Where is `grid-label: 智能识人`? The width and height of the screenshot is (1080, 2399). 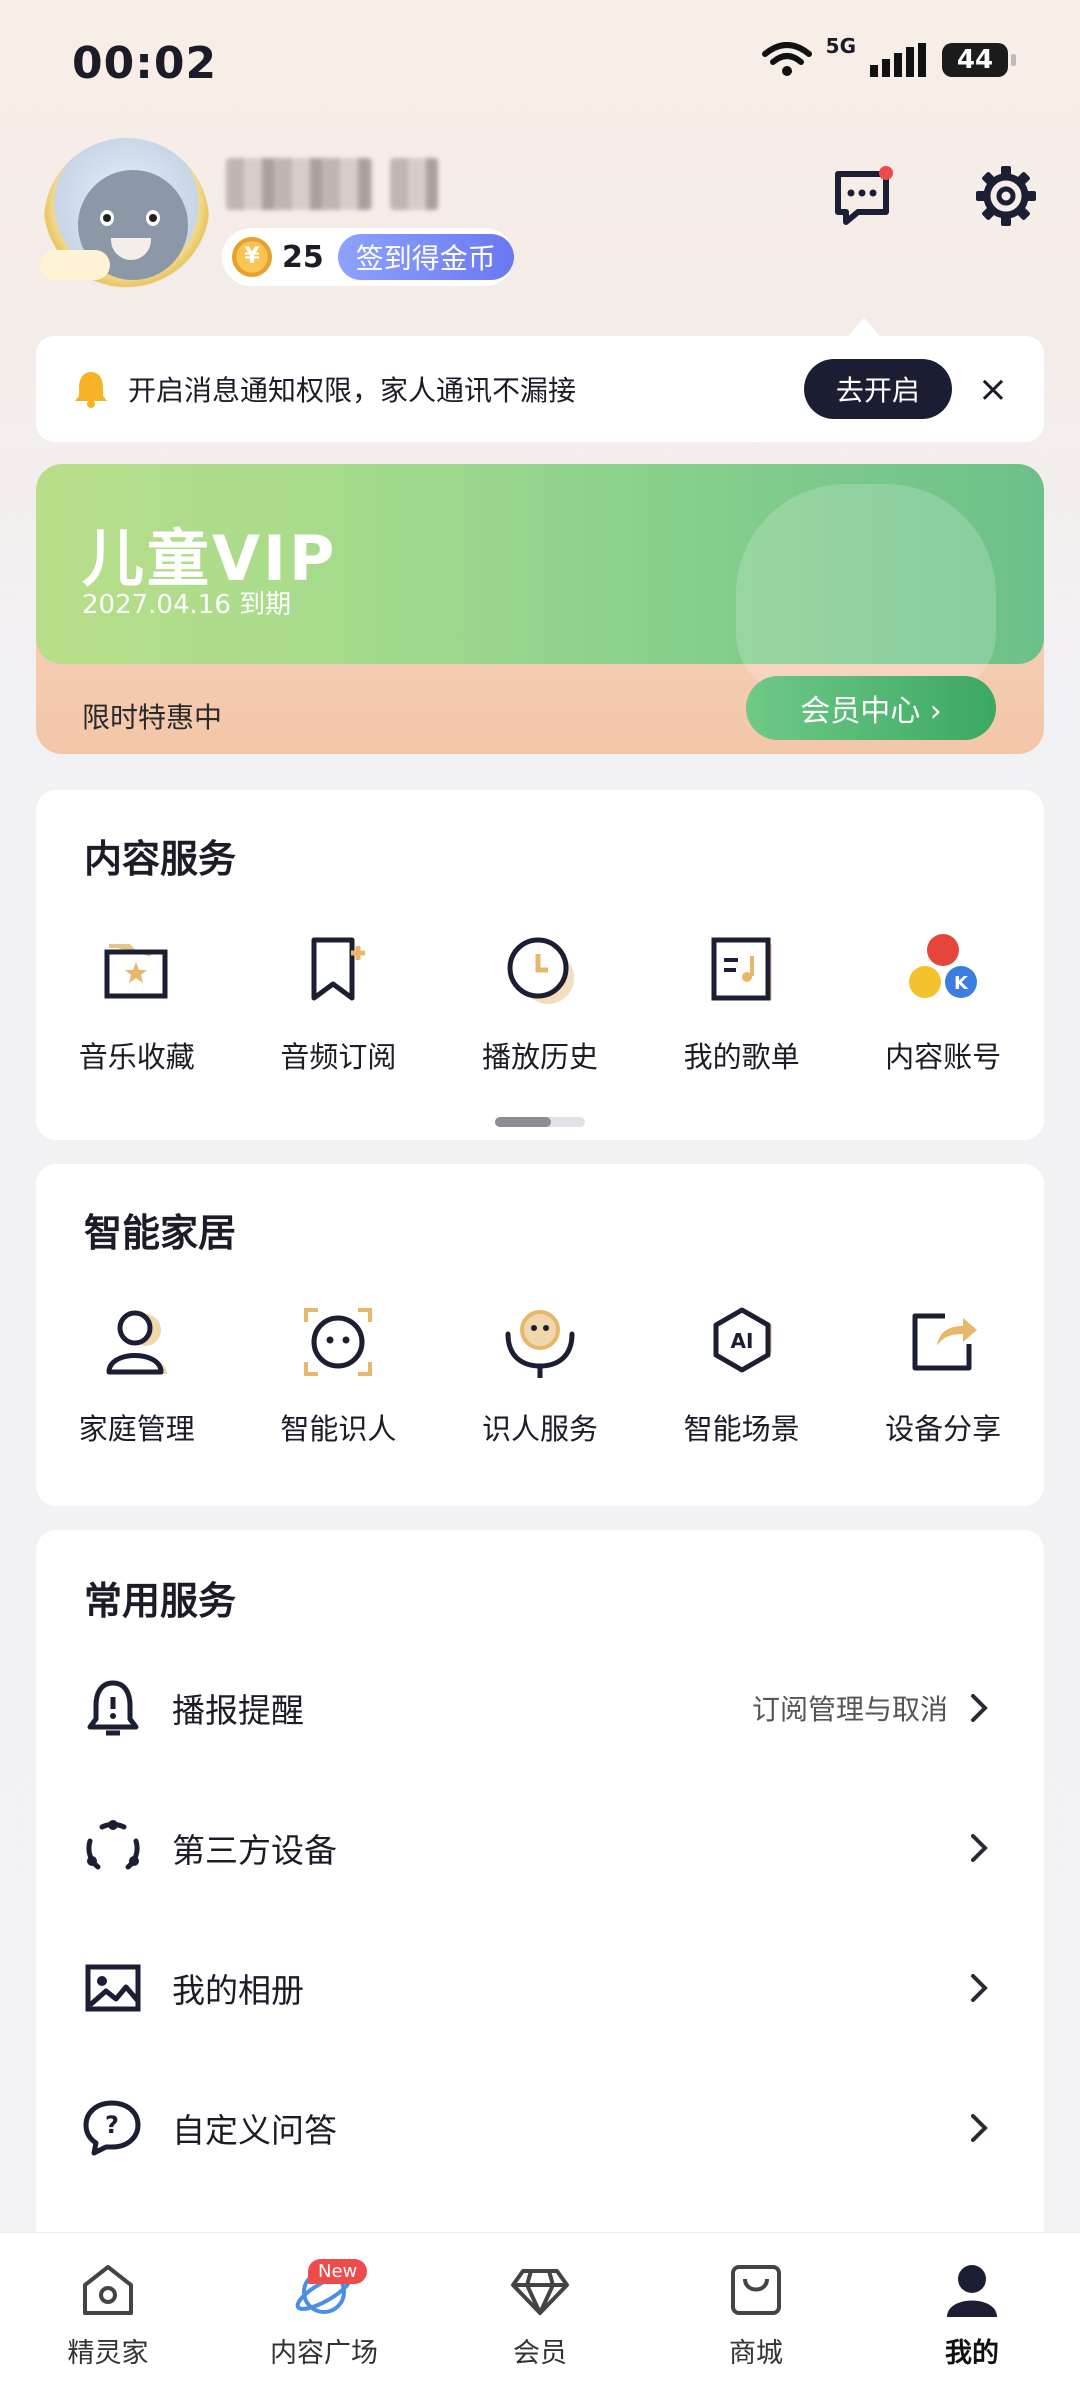
grid-label: 智能识人 is located at coordinates (338, 1429).